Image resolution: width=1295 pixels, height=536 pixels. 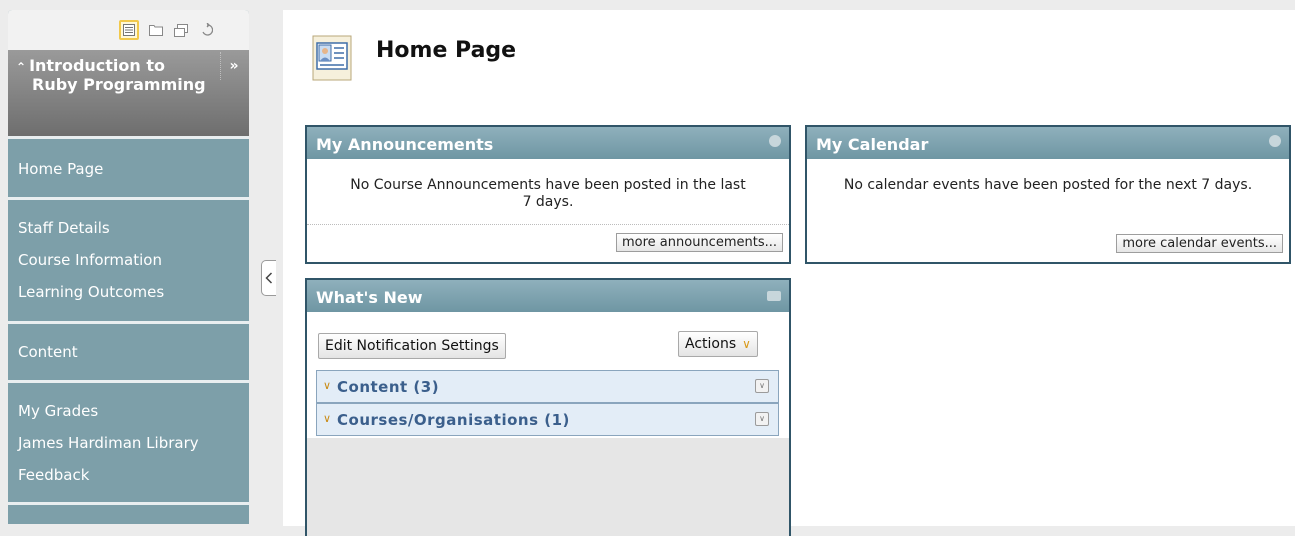 What do you see at coordinates (453, 420) in the screenshot?
I see `row-label: Courses/Organisations (1)` at bounding box center [453, 420].